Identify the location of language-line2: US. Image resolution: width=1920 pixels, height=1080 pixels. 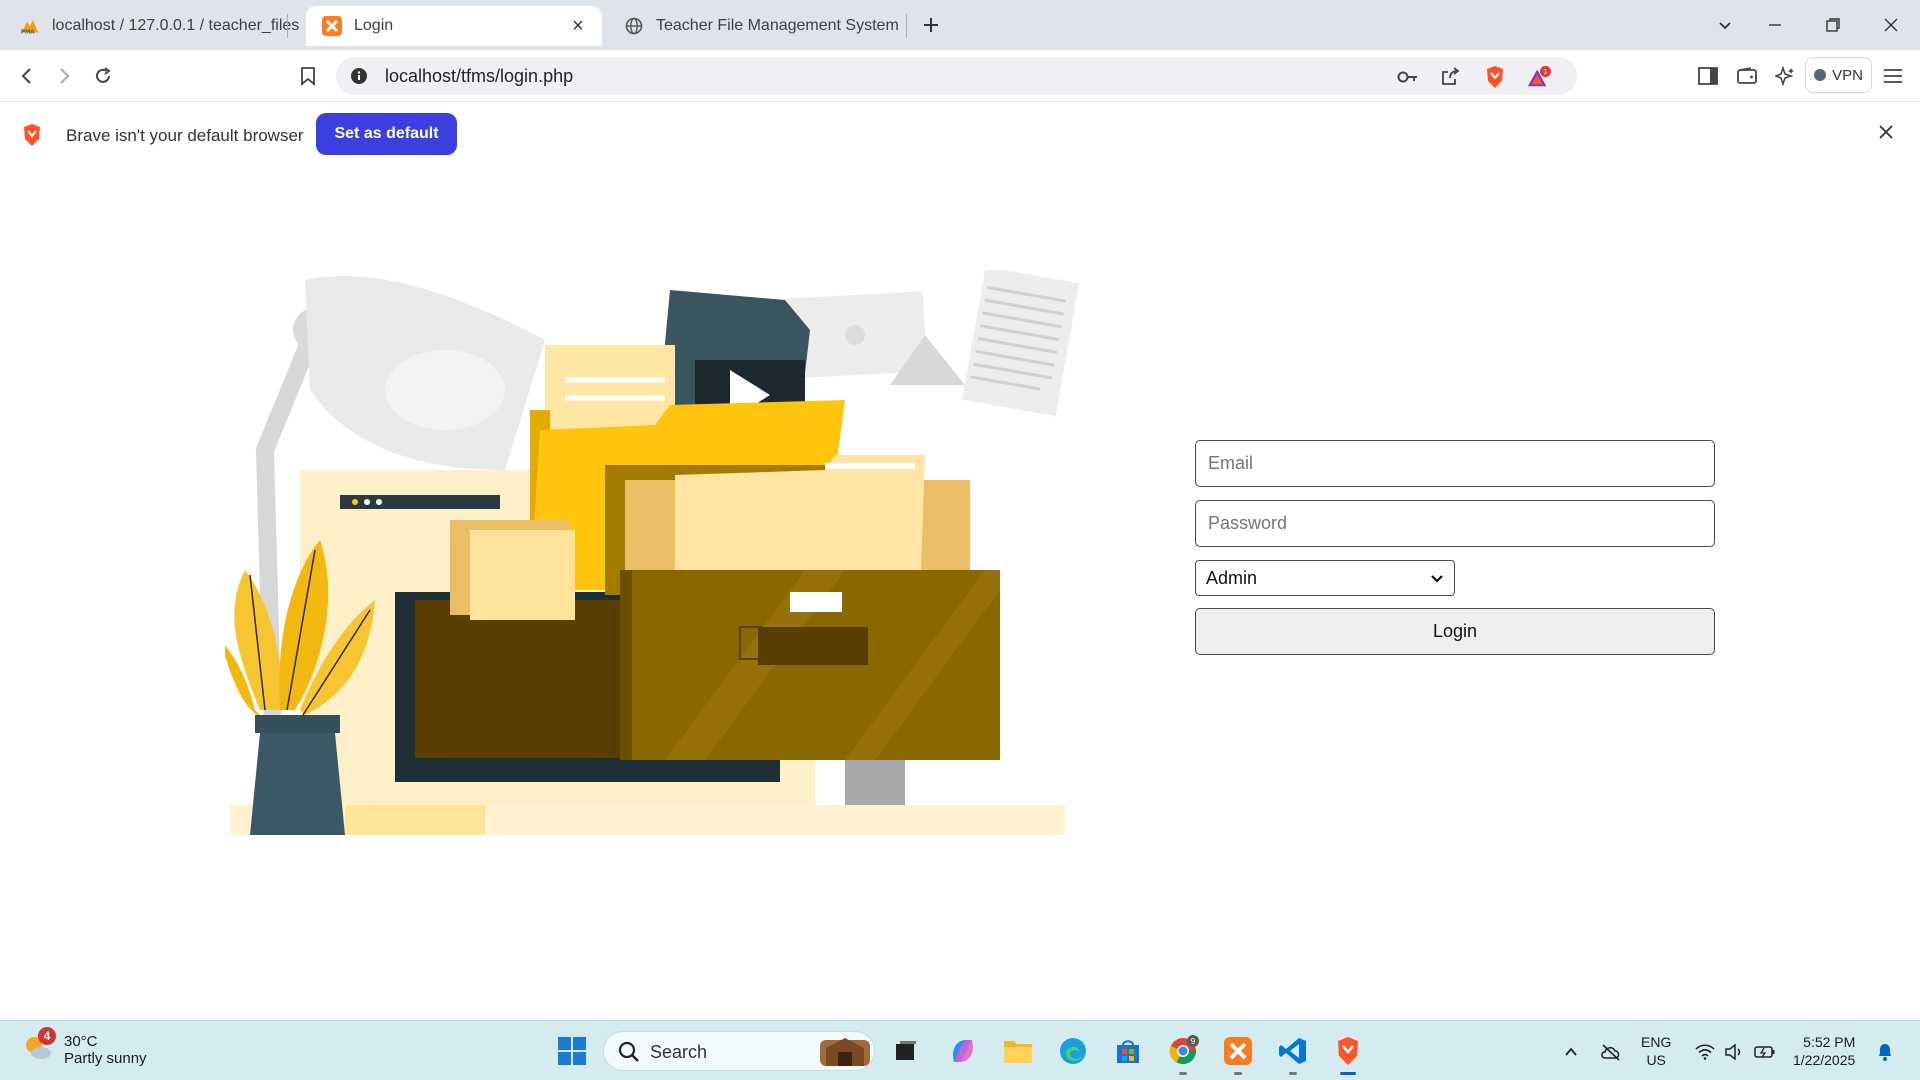
(1656, 1060).